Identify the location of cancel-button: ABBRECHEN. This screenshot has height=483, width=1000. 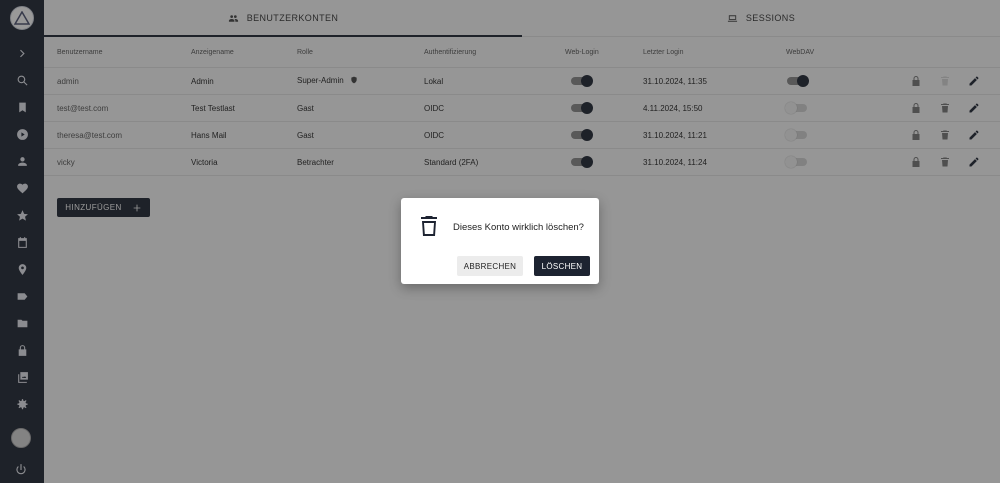
(490, 266).